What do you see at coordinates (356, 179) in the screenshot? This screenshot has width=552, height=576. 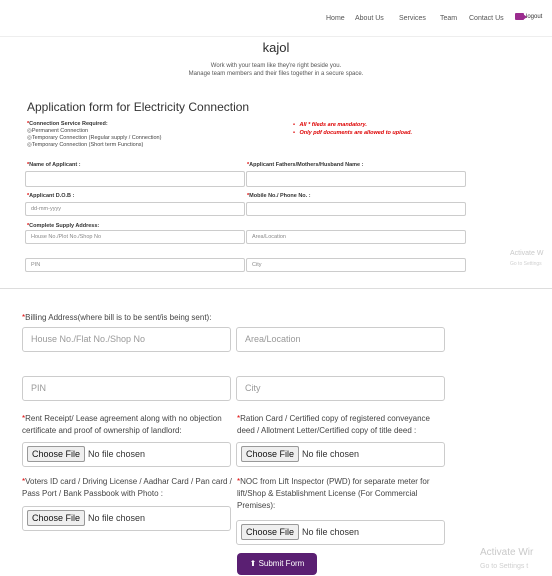 I see `father-name-input` at bounding box center [356, 179].